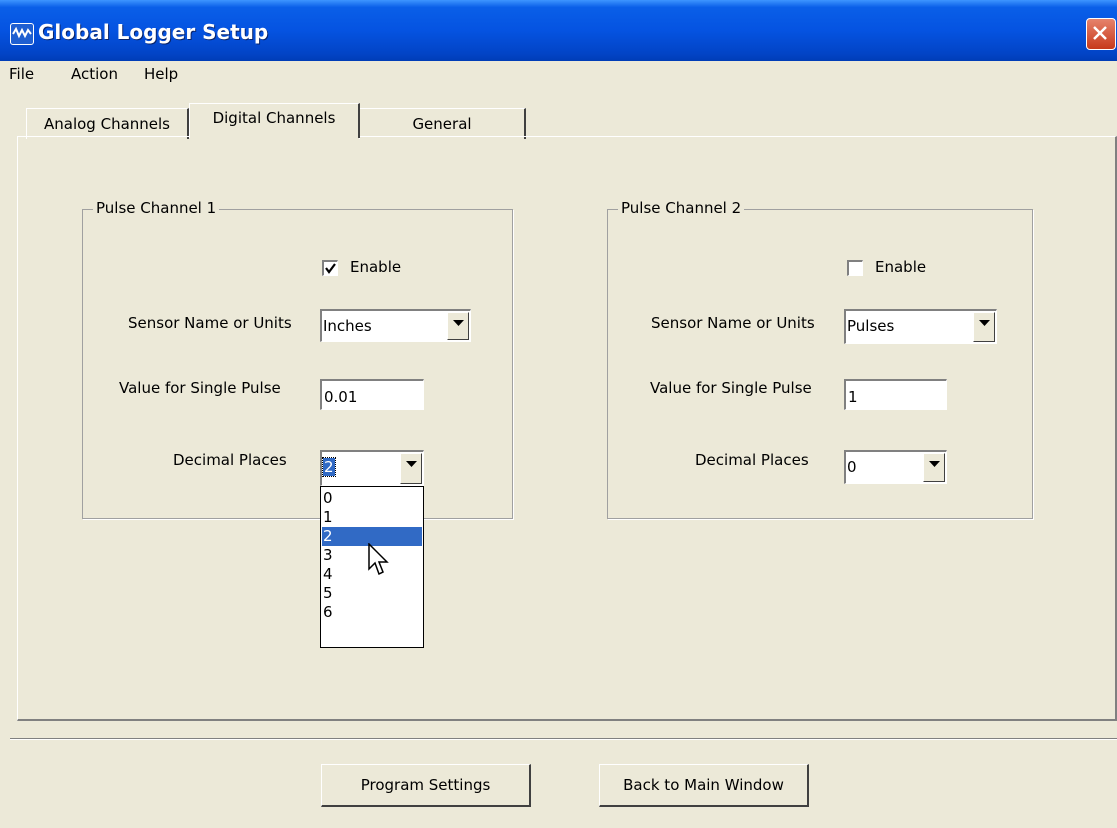  What do you see at coordinates (442, 123) in the screenshot?
I see `tab-general: General` at bounding box center [442, 123].